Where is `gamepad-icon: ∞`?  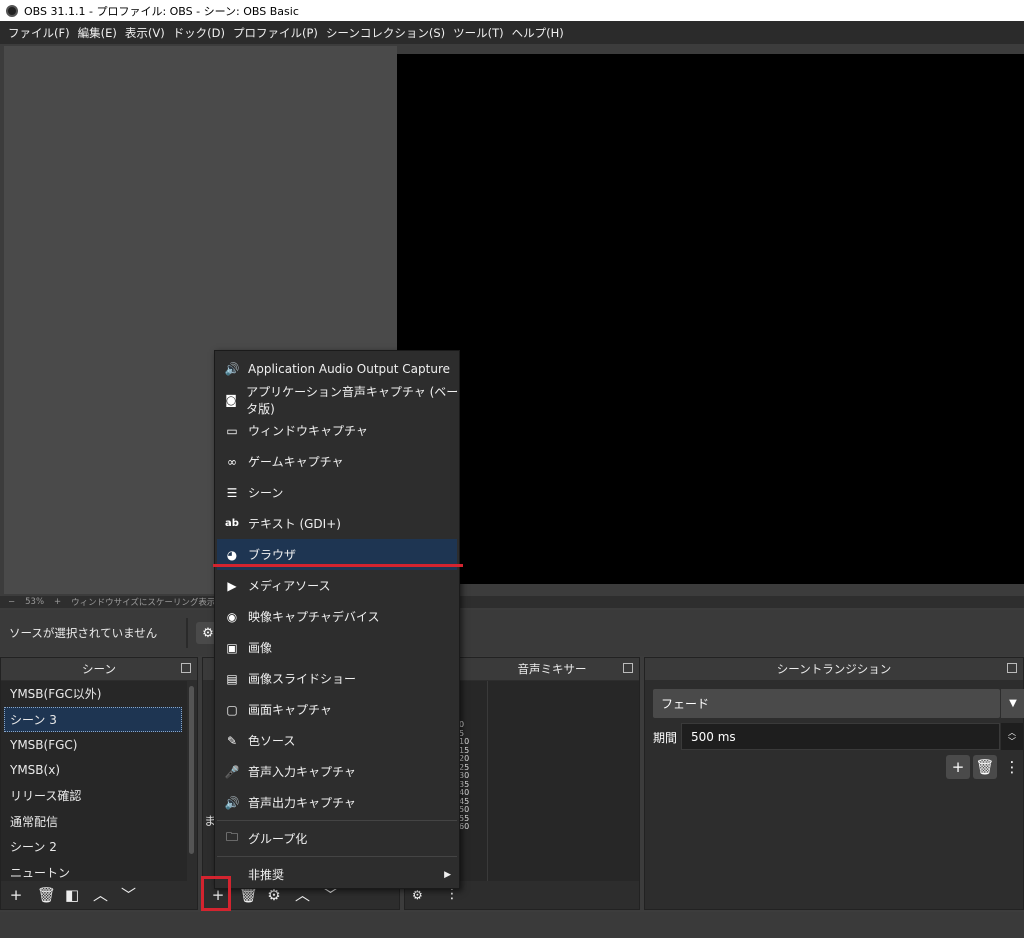 gamepad-icon: ∞ is located at coordinates (232, 461).